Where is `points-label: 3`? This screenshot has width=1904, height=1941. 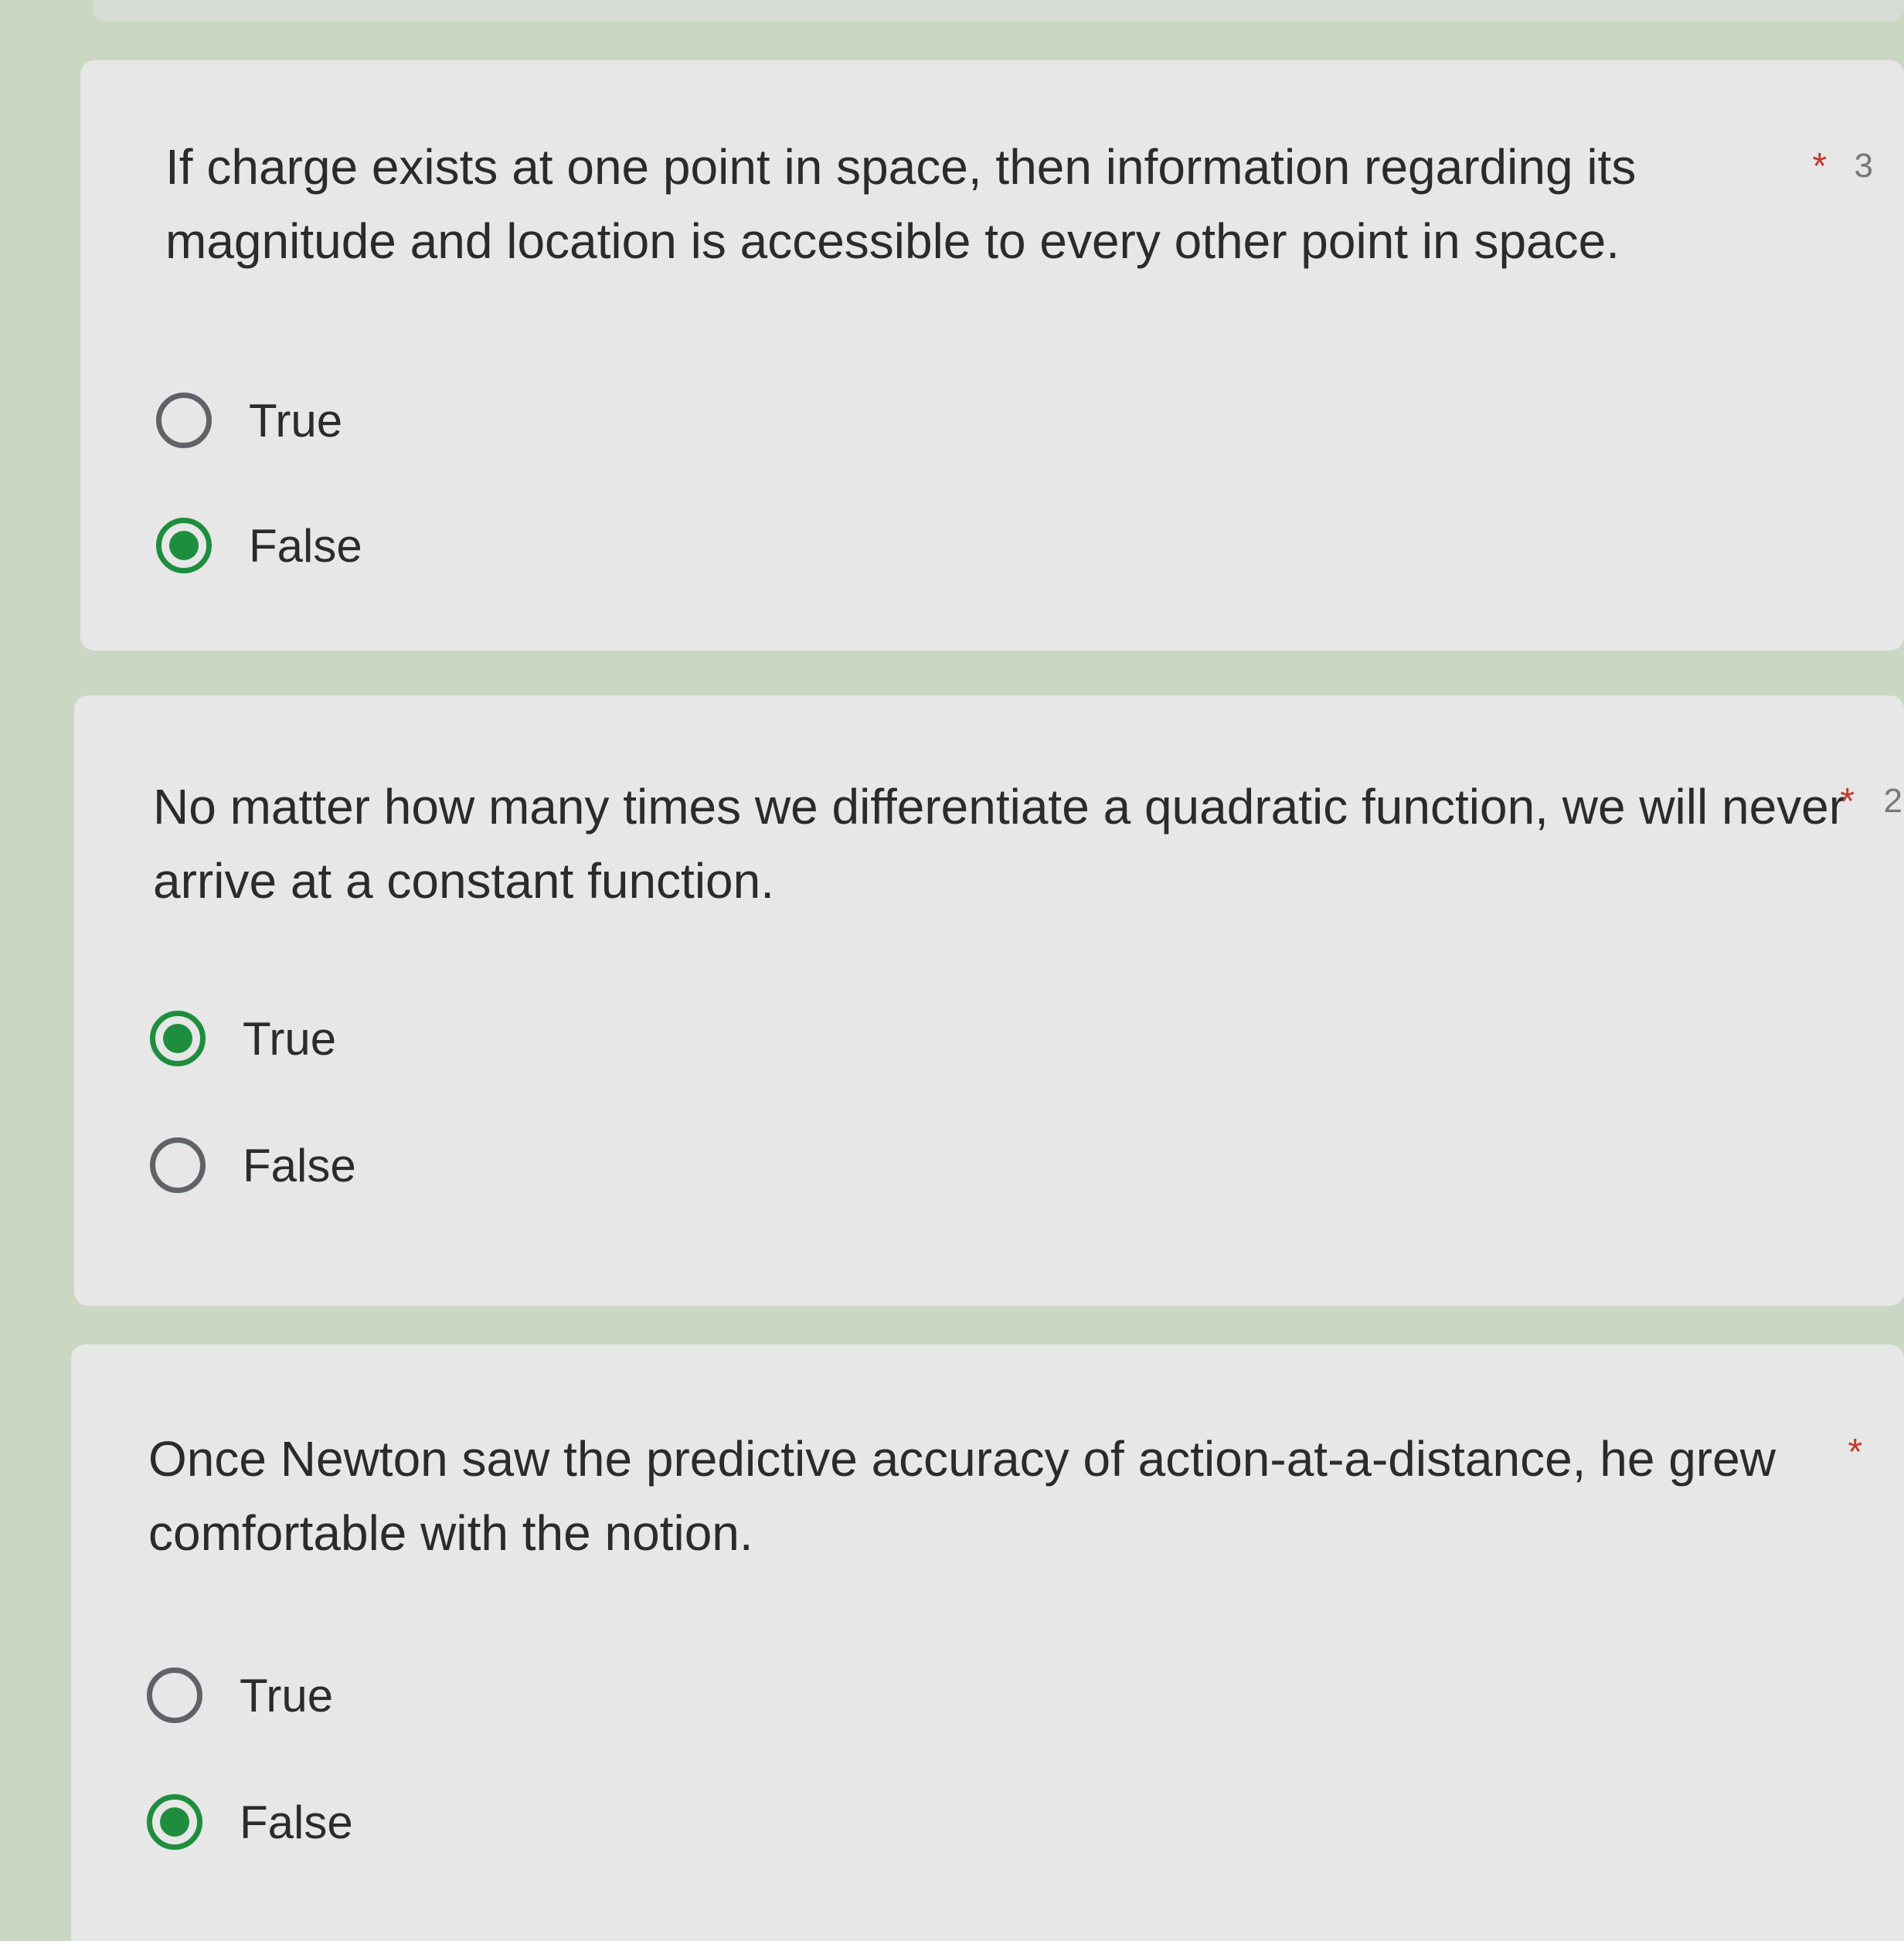
points-label: 3 is located at coordinates (1863, 166).